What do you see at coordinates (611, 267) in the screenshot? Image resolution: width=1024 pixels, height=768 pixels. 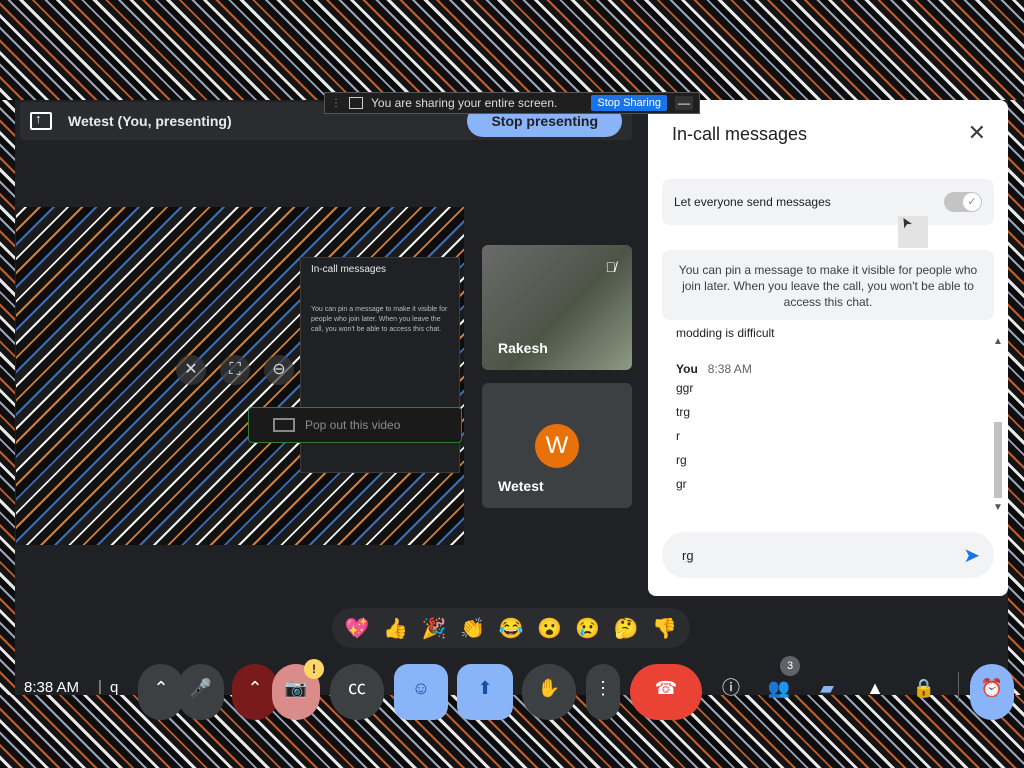 I see `mic-off-icon: 🎙̸` at bounding box center [611, 267].